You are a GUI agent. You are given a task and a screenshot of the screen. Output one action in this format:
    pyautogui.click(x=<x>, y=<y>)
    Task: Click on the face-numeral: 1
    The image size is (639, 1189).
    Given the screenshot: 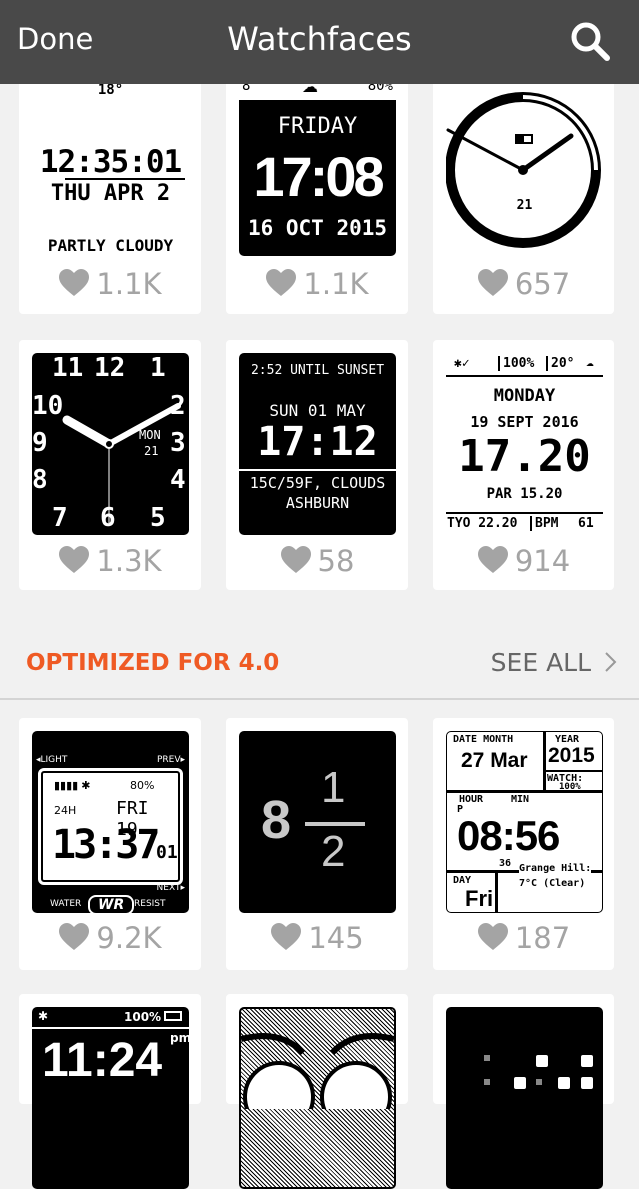 What is the action you would take?
    pyautogui.click(x=158, y=368)
    